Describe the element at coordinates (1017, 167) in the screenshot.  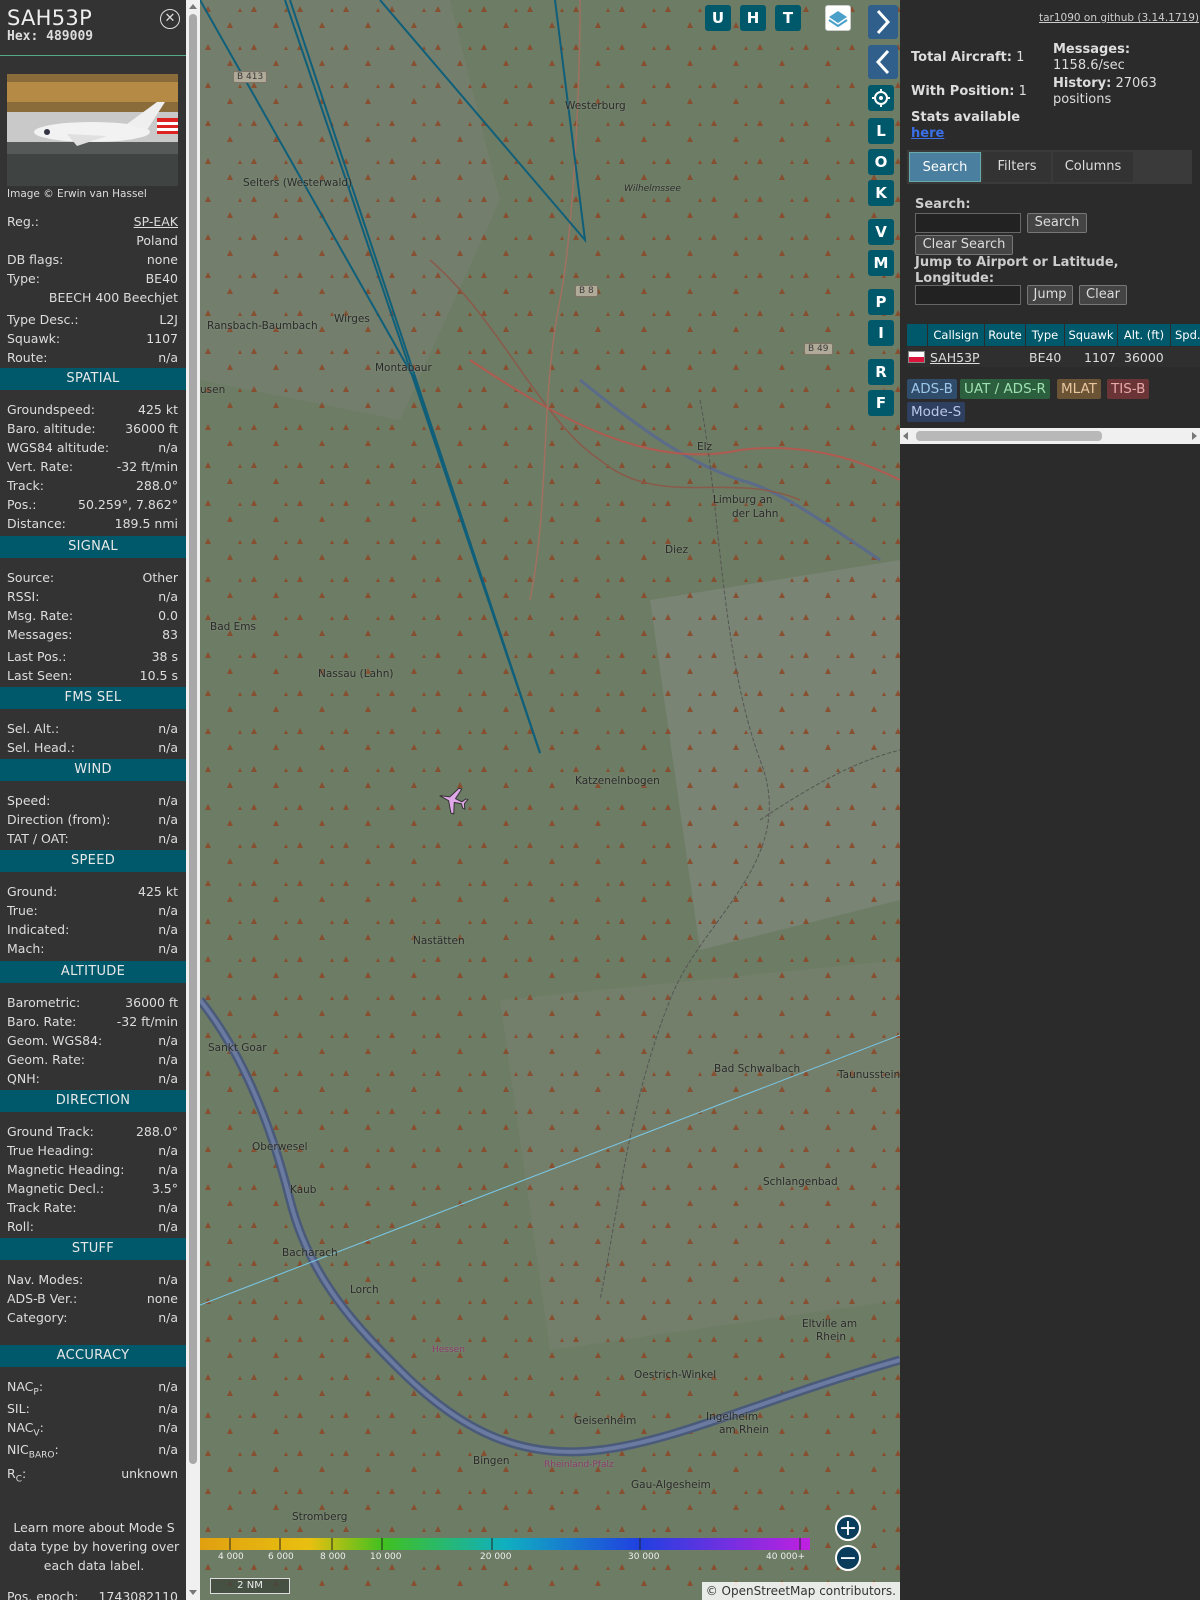
I see `tab-filters: Filters` at that location.